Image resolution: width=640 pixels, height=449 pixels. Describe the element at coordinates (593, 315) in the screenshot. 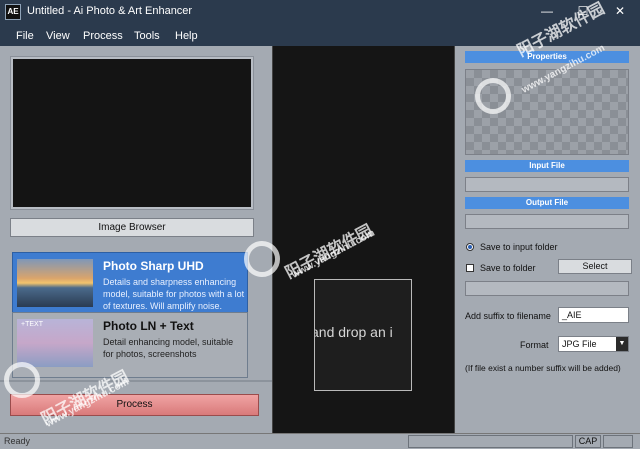

I see `suffix-input: _AIE` at that location.